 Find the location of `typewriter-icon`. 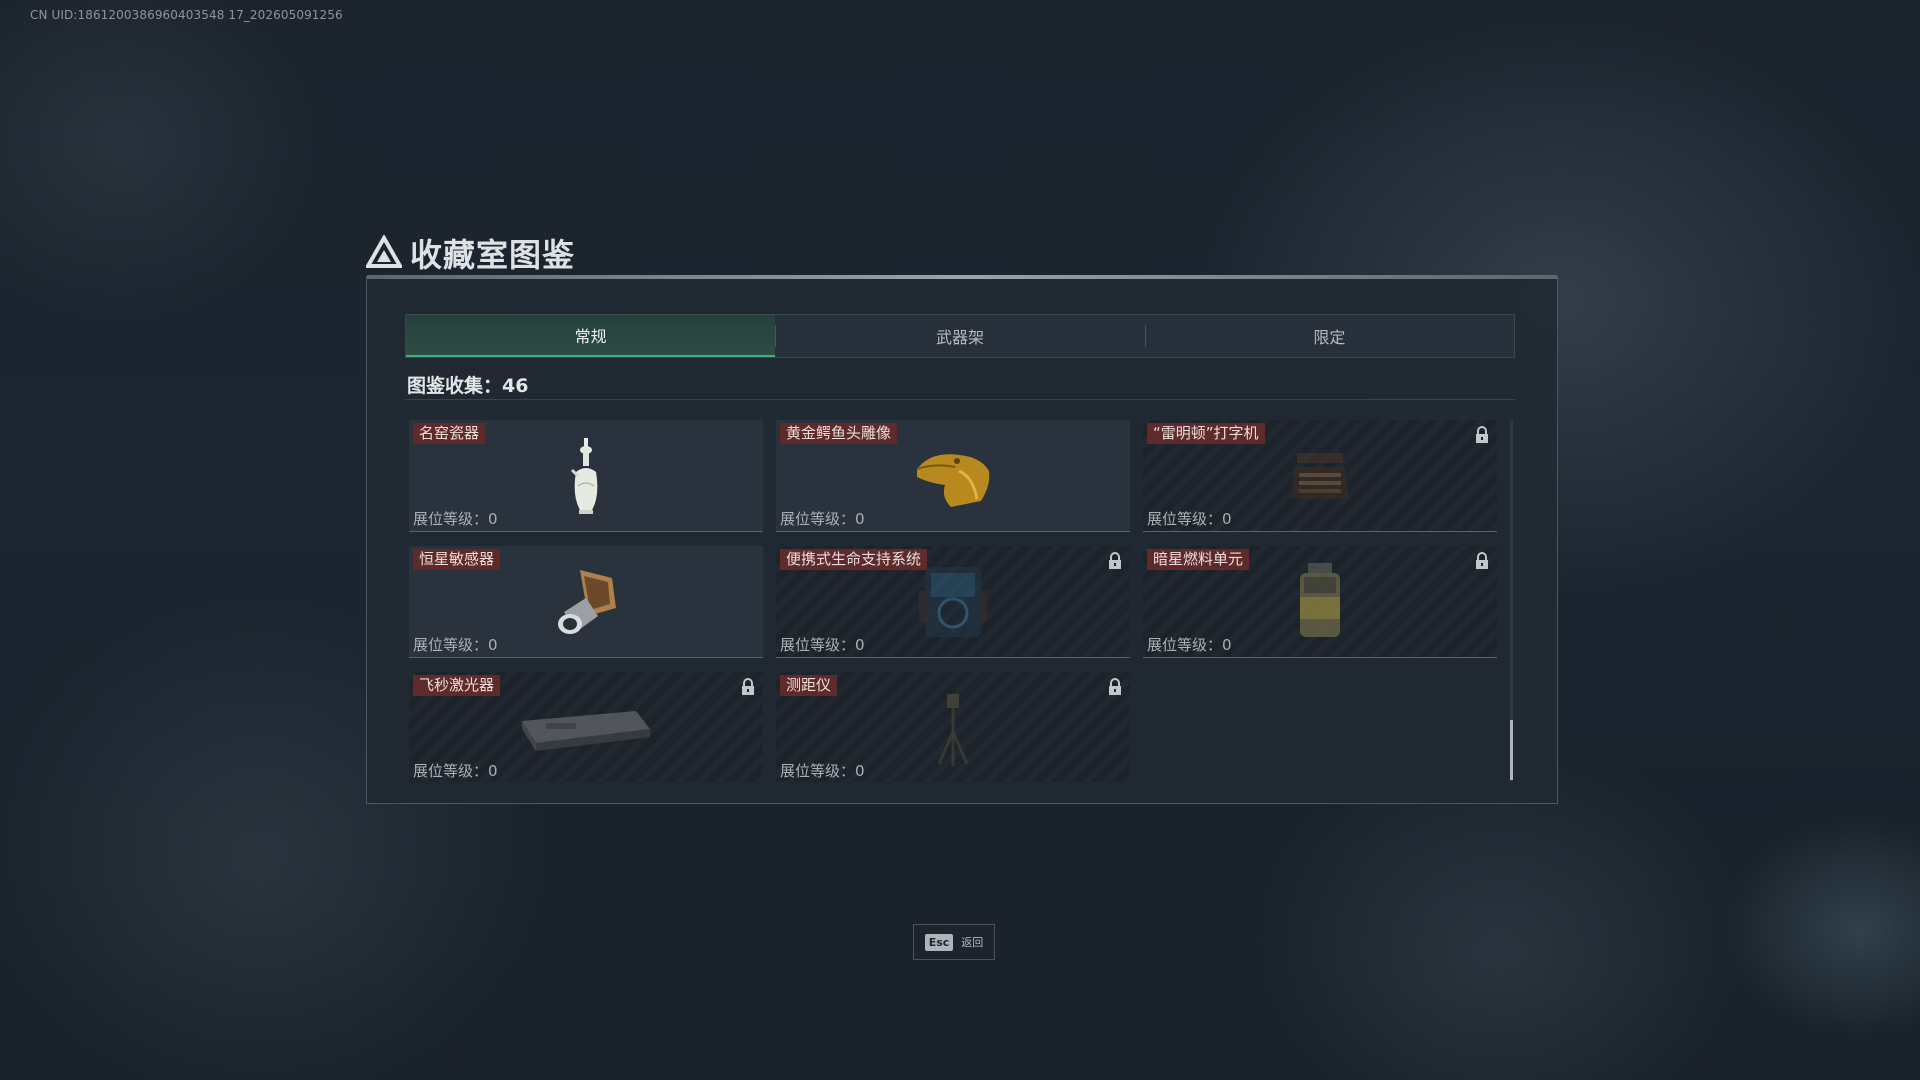

typewriter-icon is located at coordinates (1320, 475).